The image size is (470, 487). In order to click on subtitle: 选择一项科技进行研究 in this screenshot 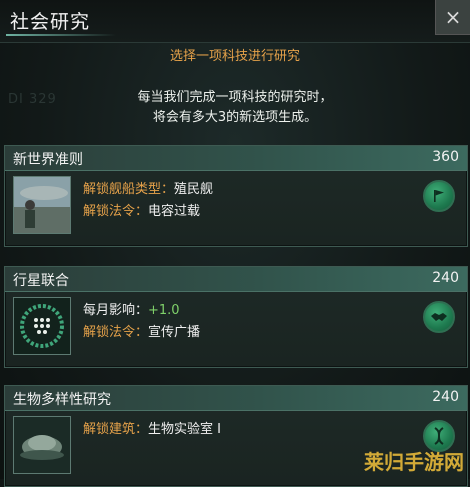, I will do `click(234, 56)`.